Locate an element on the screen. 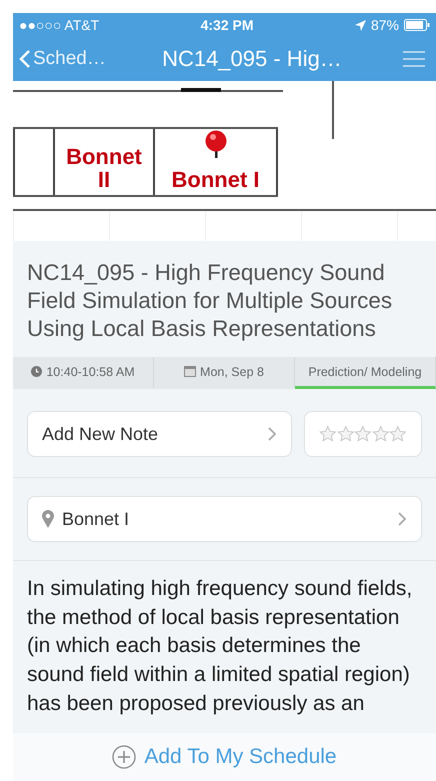 The height and width of the screenshot is (781, 436). battery-text: 87% is located at coordinates (384, 25).